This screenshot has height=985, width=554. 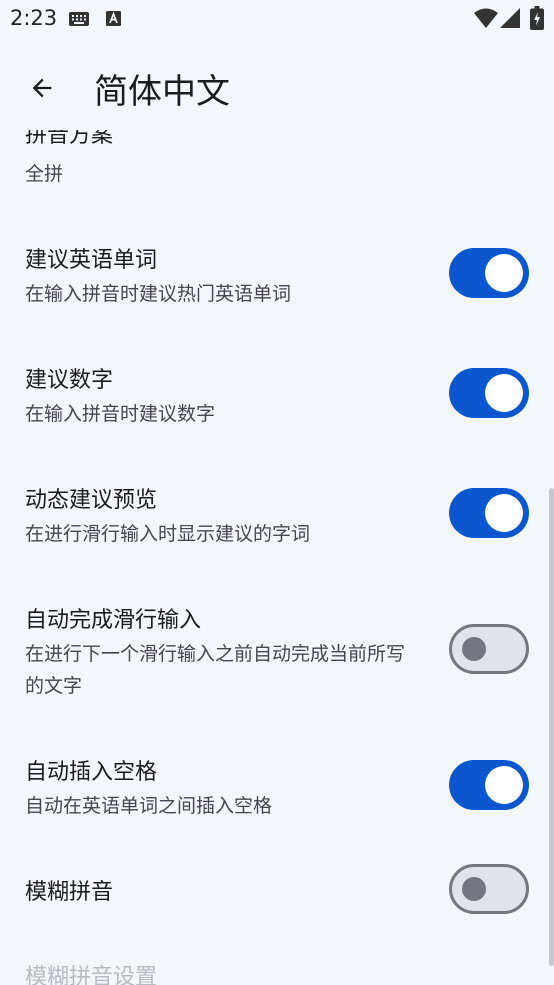 I want to click on pref-summary: 在输入拼音时建议数字, so click(x=120, y=414).